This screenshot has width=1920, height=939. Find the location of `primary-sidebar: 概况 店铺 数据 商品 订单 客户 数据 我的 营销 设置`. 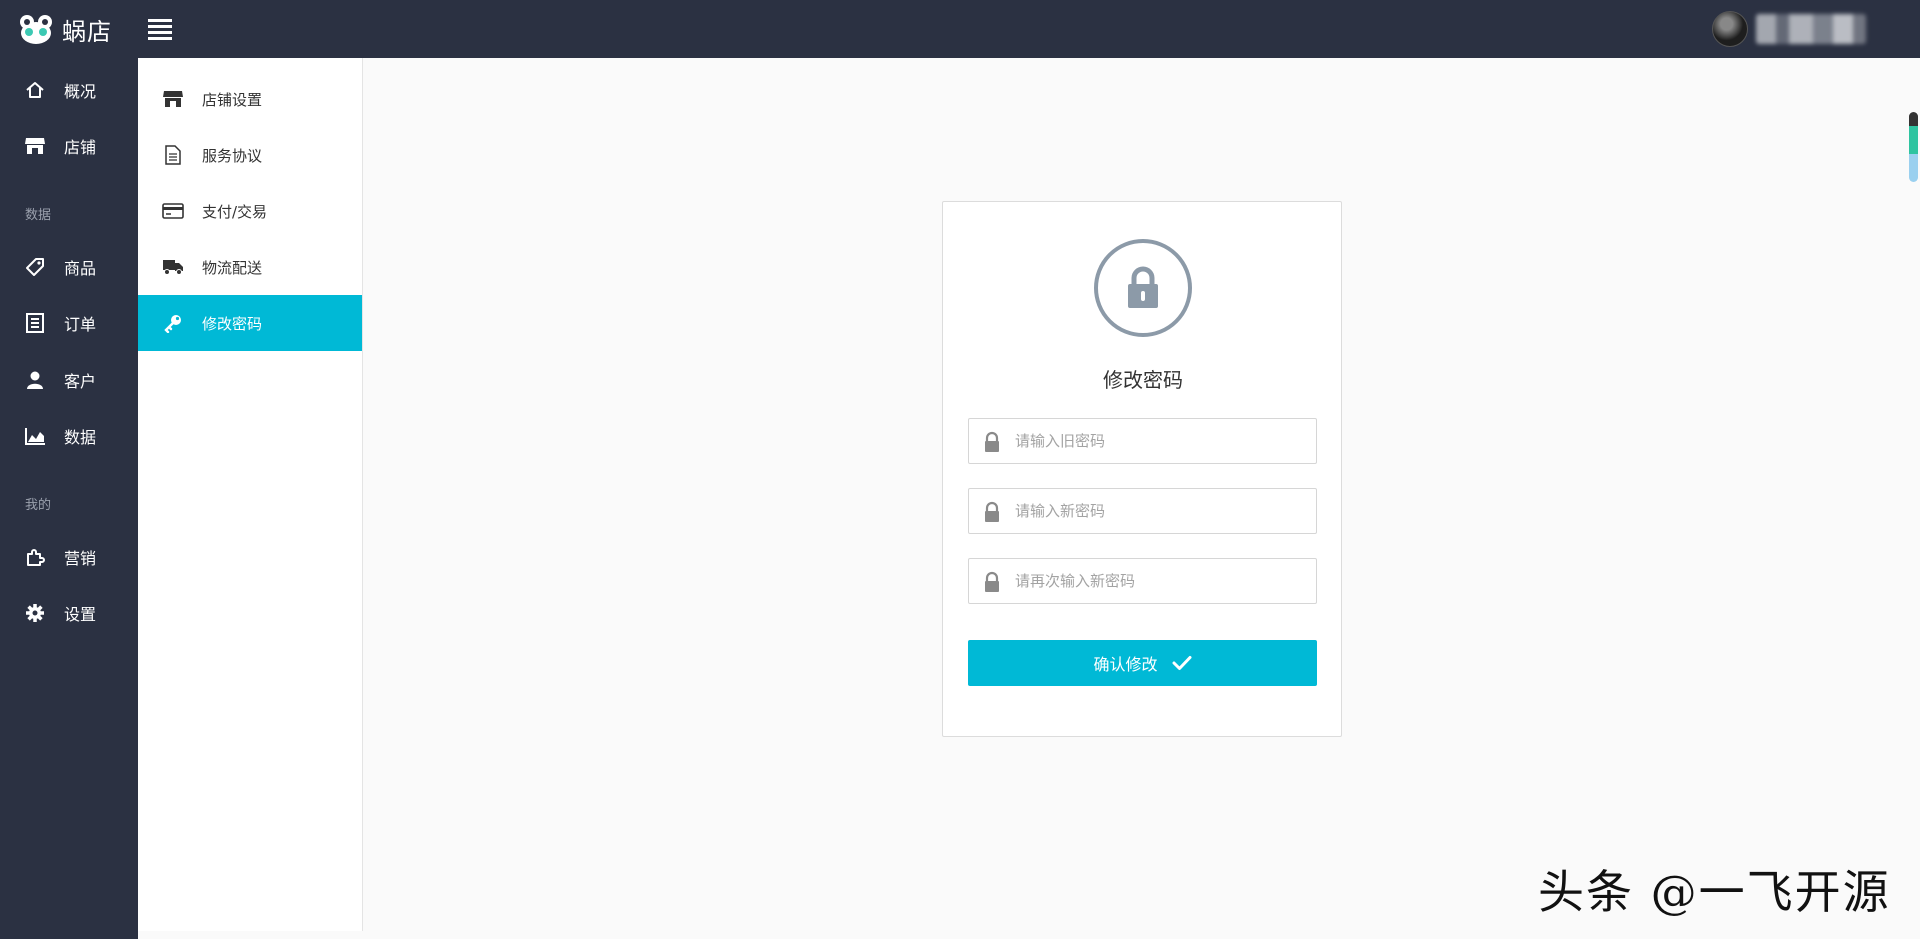

primary-sidebar: 概况 店铺 数据 商品 订单 客户 数据 我的 营销 设置 is located at coordinates (69, 498).